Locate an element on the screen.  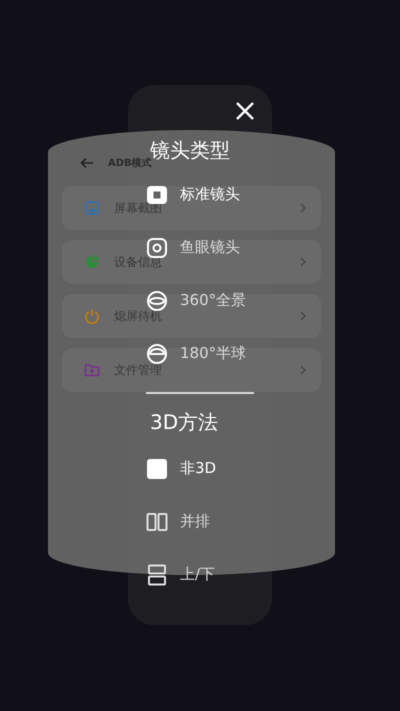
side-by-side-icon is located at coordinates (157, 521).